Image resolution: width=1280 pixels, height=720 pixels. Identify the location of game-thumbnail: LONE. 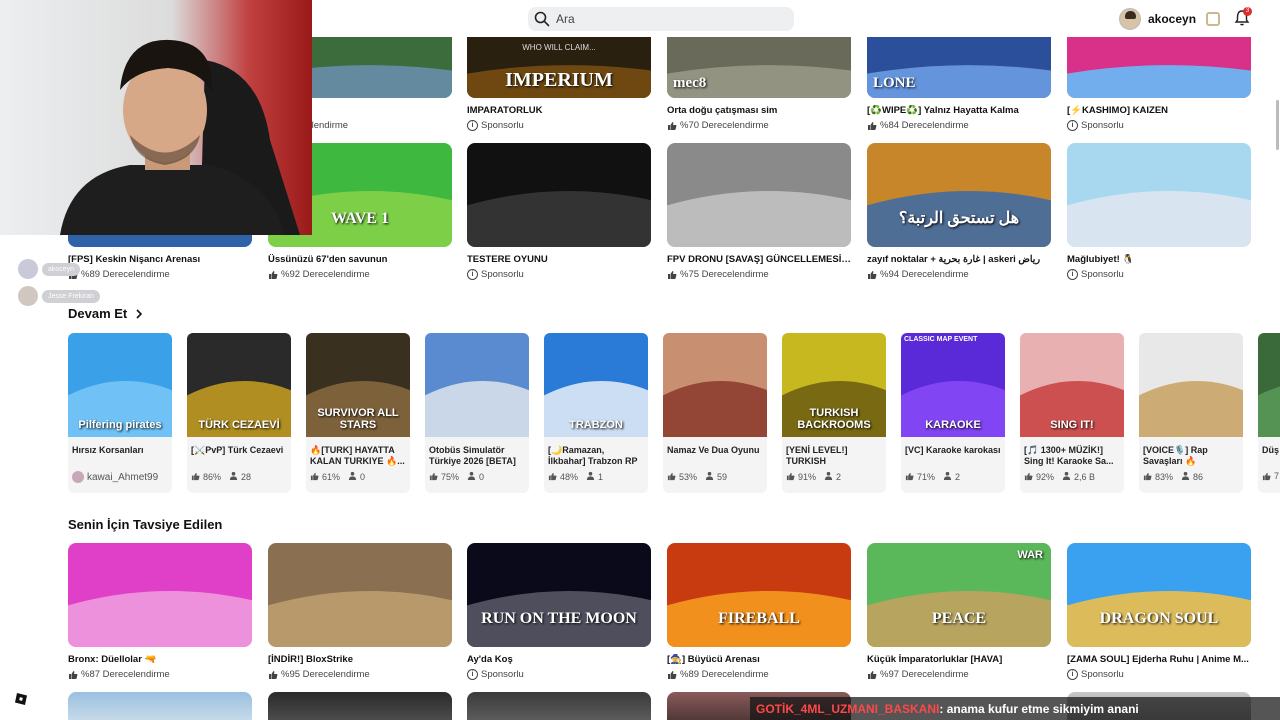
(959, 67).